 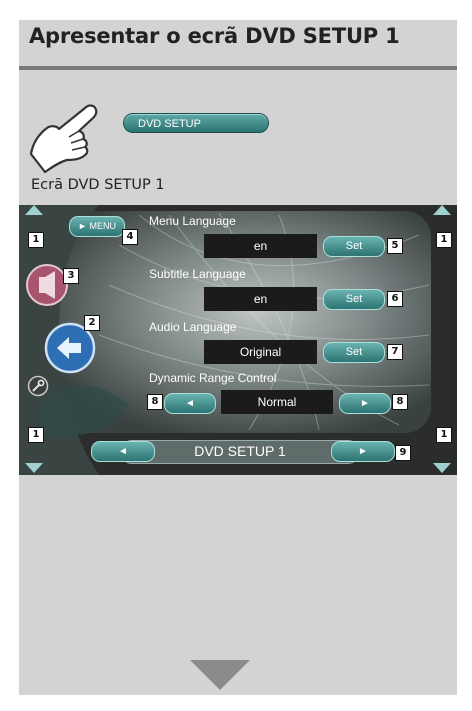 I want to click on subtitle-language-set-button: Set, so click(x=354, y=299).